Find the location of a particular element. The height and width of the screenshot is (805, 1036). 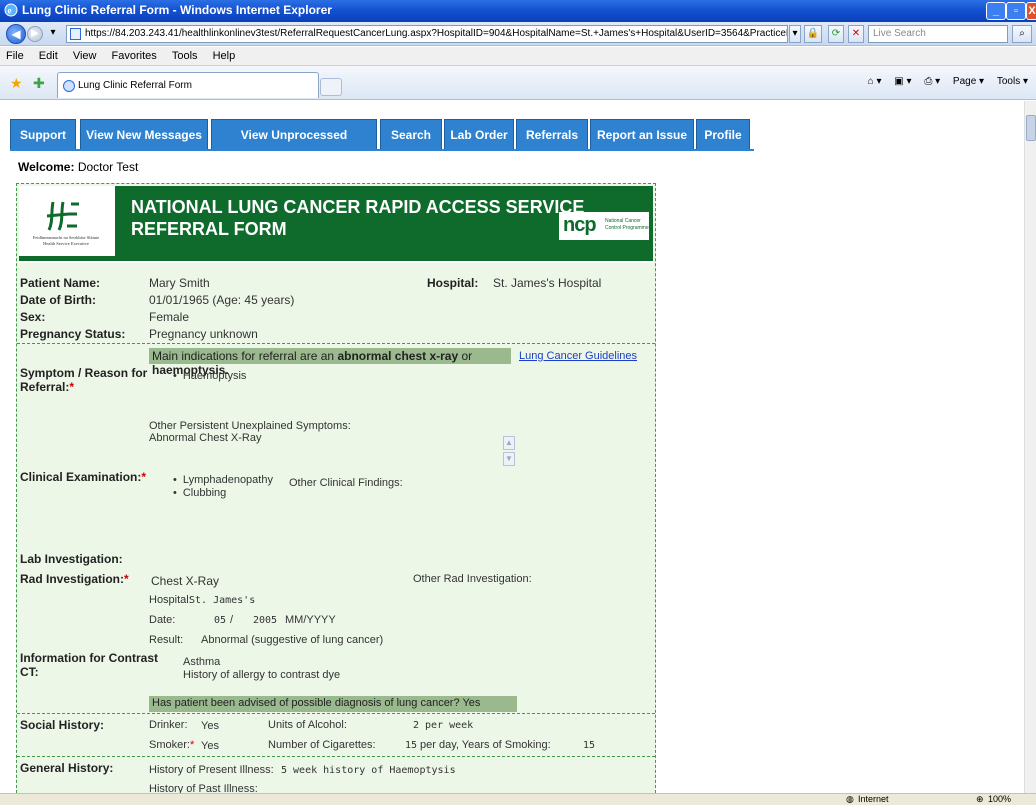

smoker-label: Smoker:* is located at coordinates (171, 745).